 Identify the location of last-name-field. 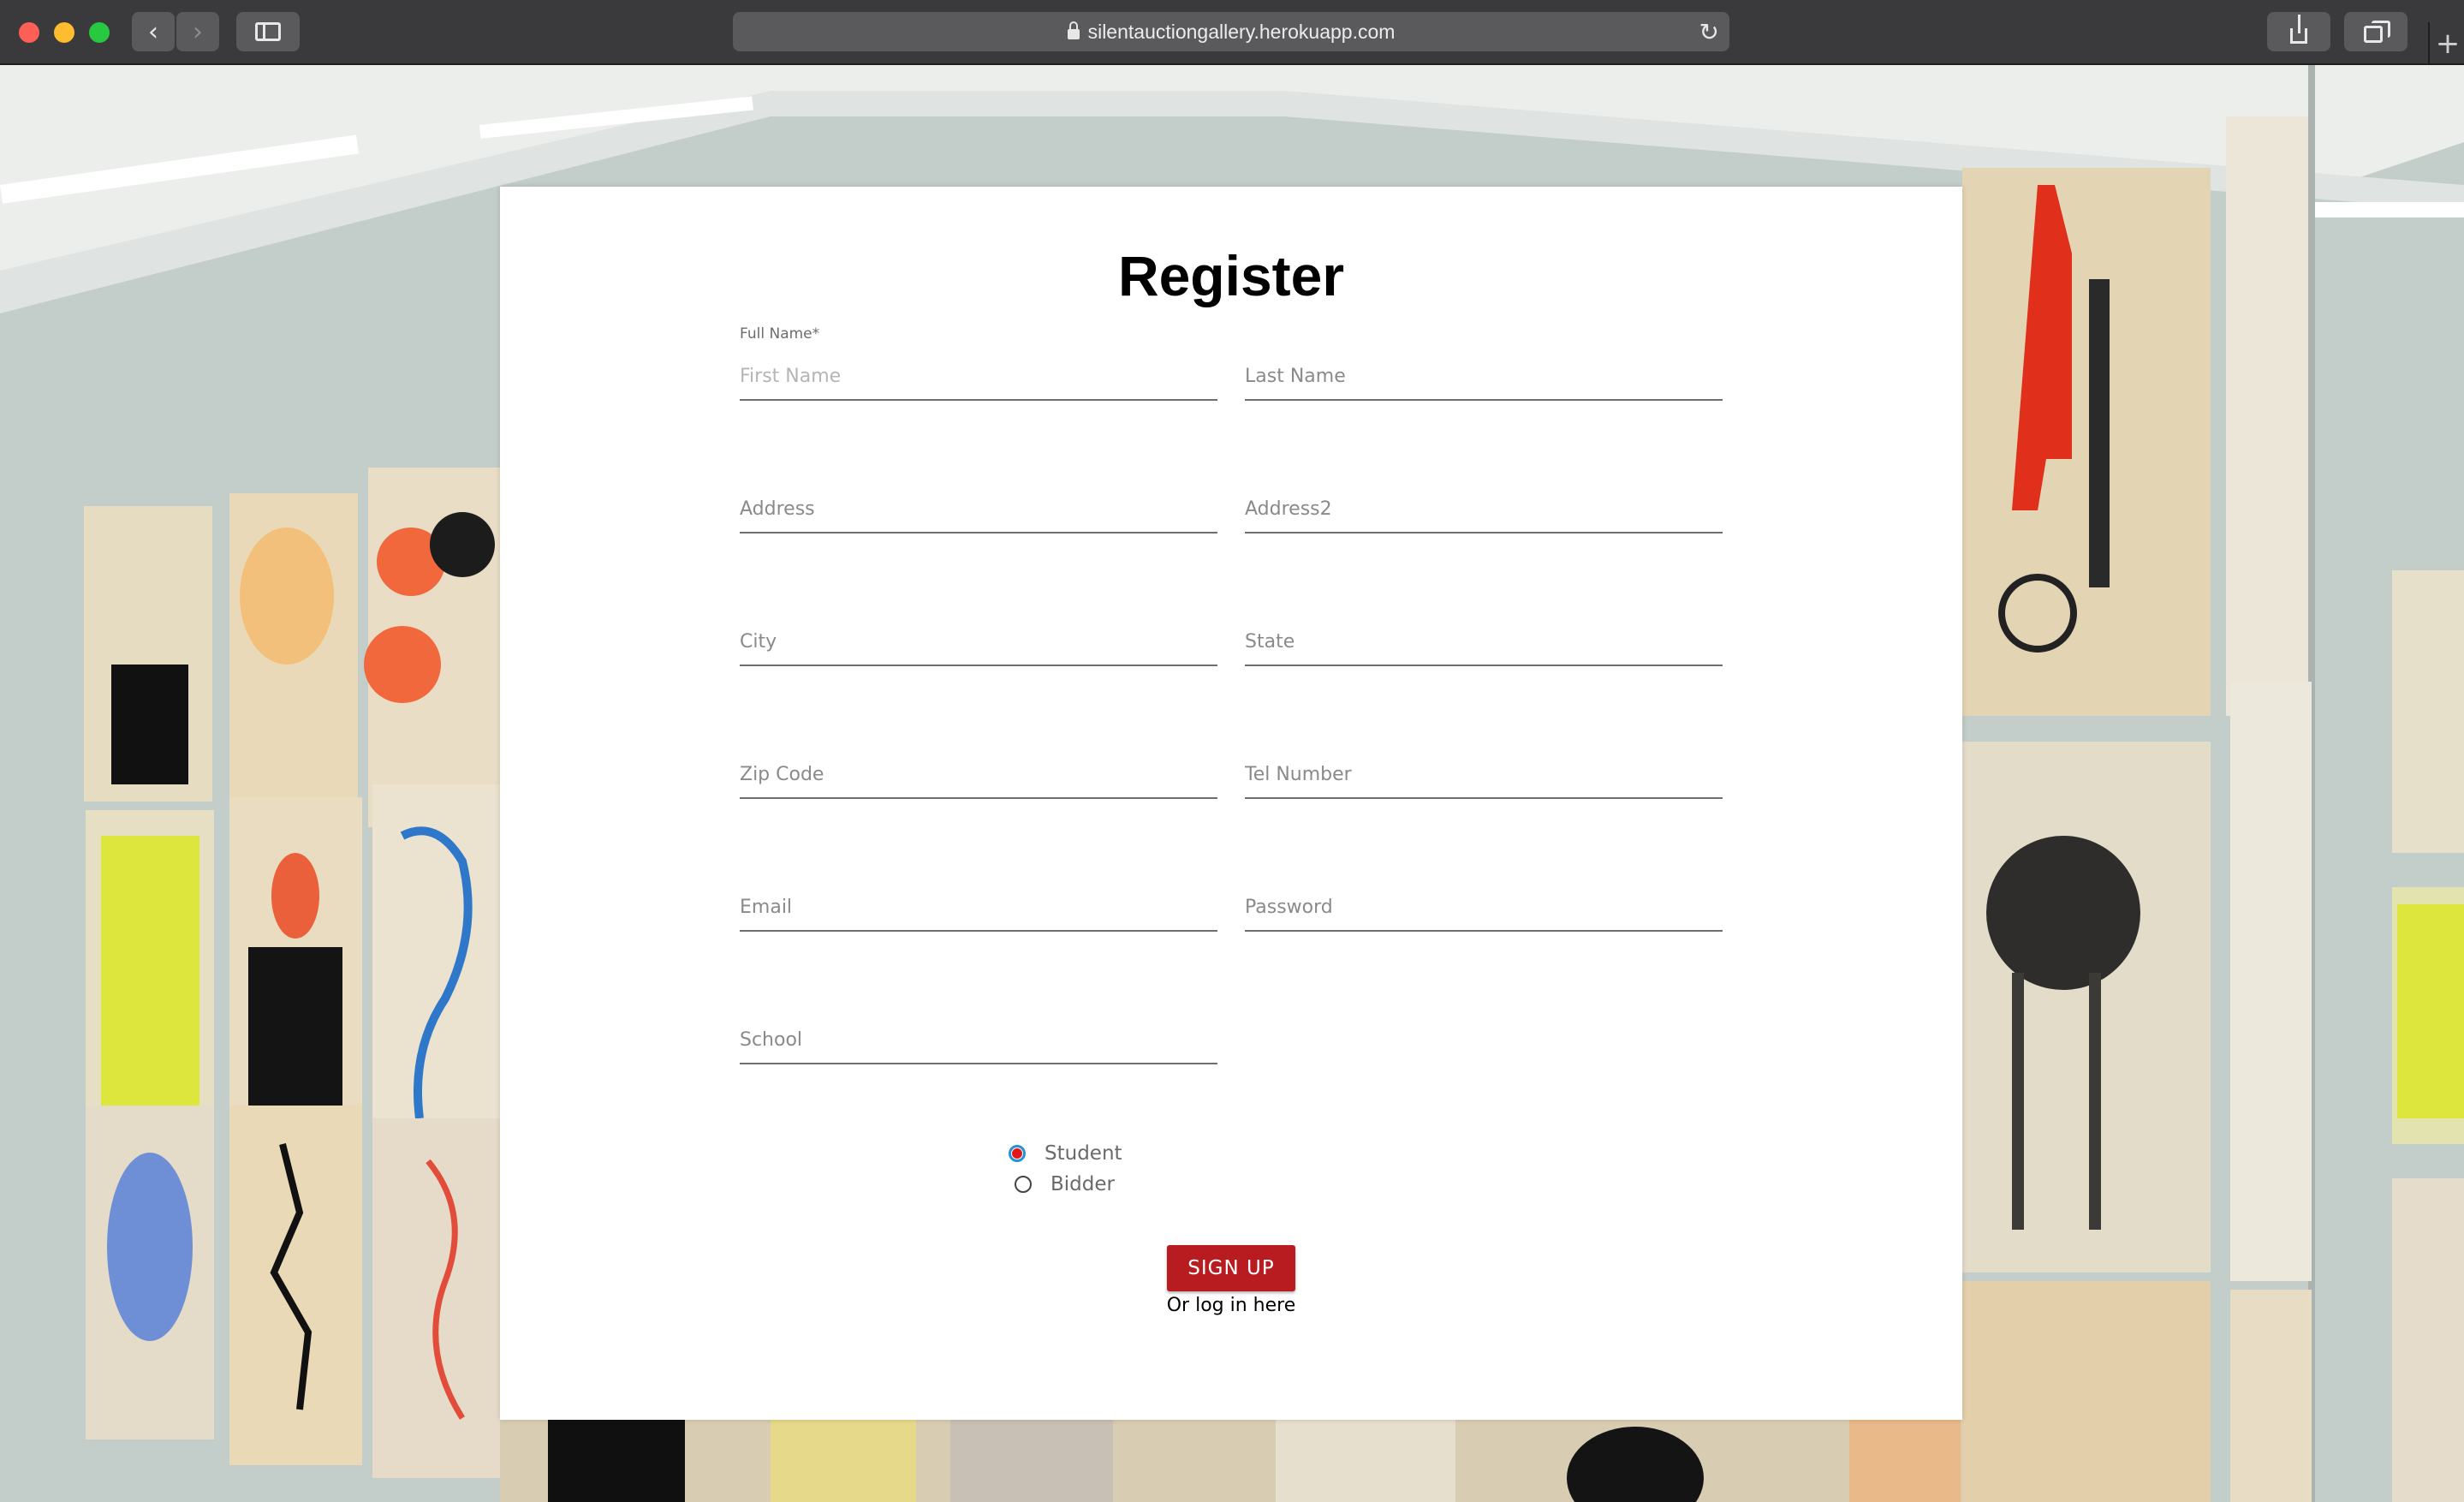
(1484, 375).